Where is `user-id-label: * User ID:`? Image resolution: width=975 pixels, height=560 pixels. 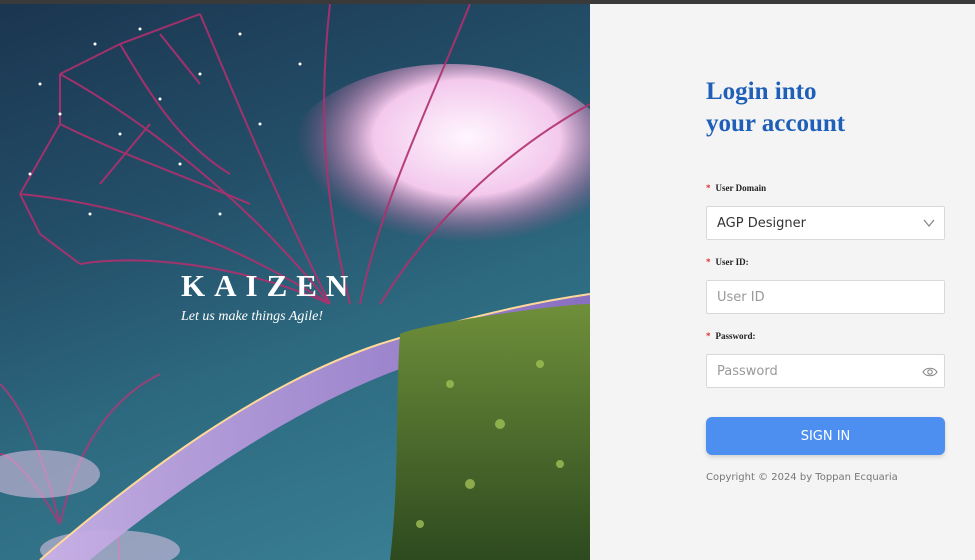
user-id-label: * User ID: is located at coordinates (727, 262).